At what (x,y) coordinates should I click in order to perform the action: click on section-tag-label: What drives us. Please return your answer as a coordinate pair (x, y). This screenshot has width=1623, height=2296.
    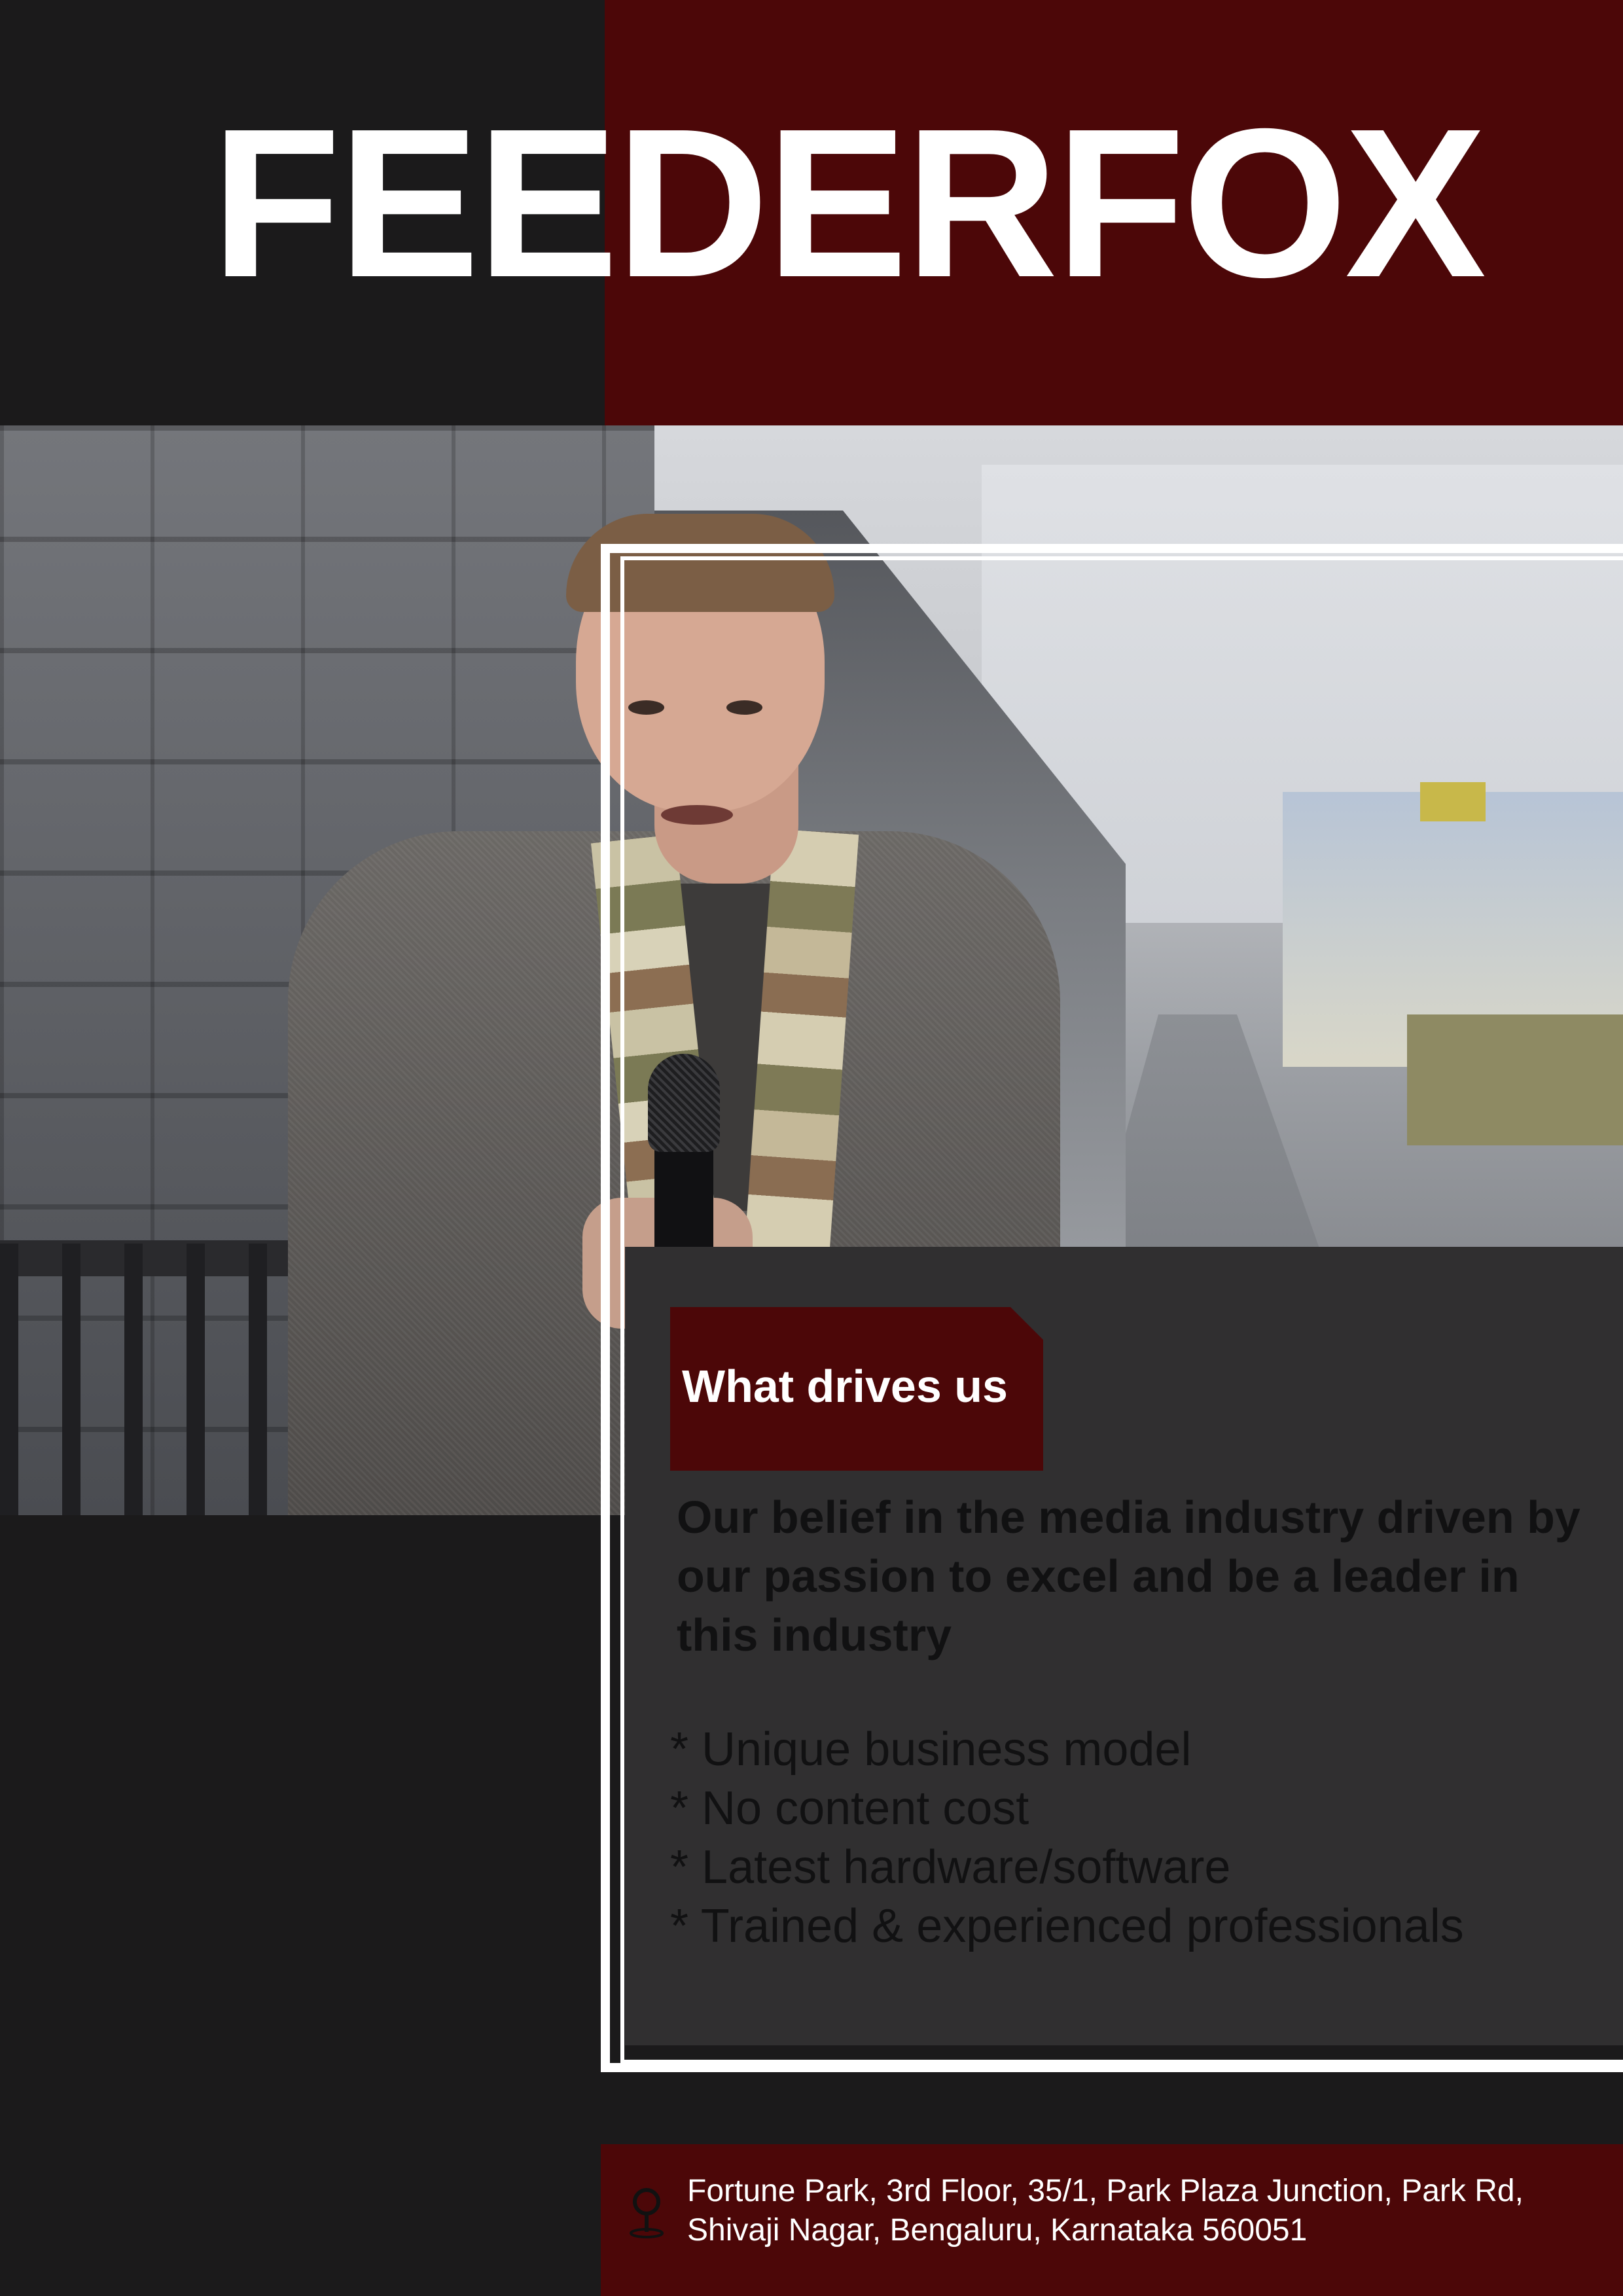
    Looking at the image, I should click on (845, 1386).